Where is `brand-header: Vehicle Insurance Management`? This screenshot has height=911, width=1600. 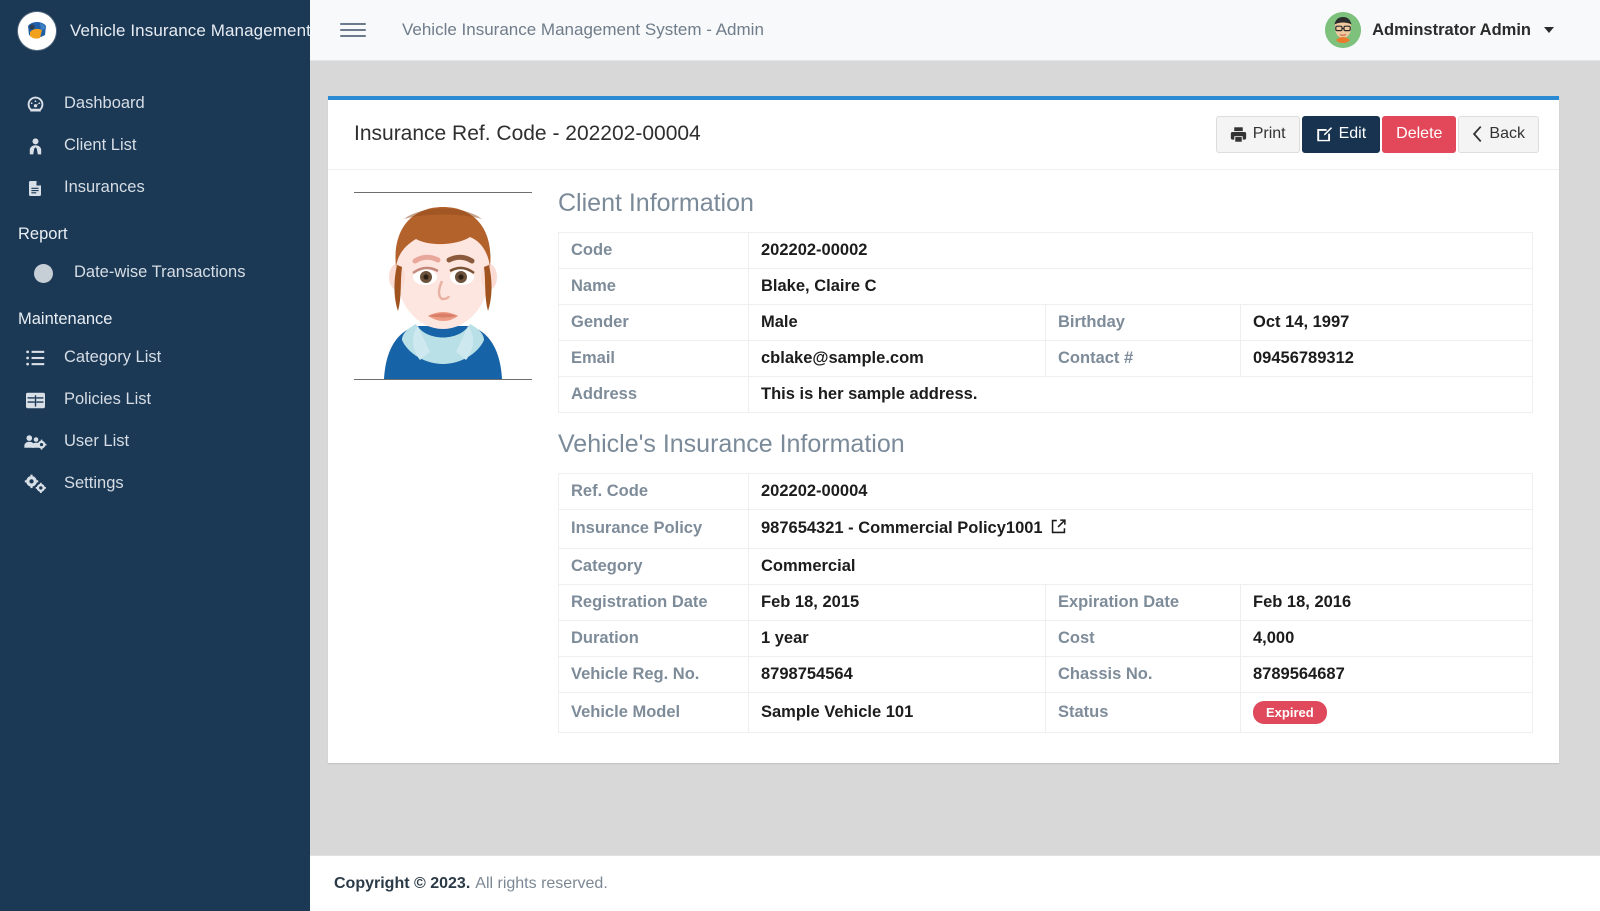
brand-header: Vehicle Insurance Management is located at coordinates (155, 30).